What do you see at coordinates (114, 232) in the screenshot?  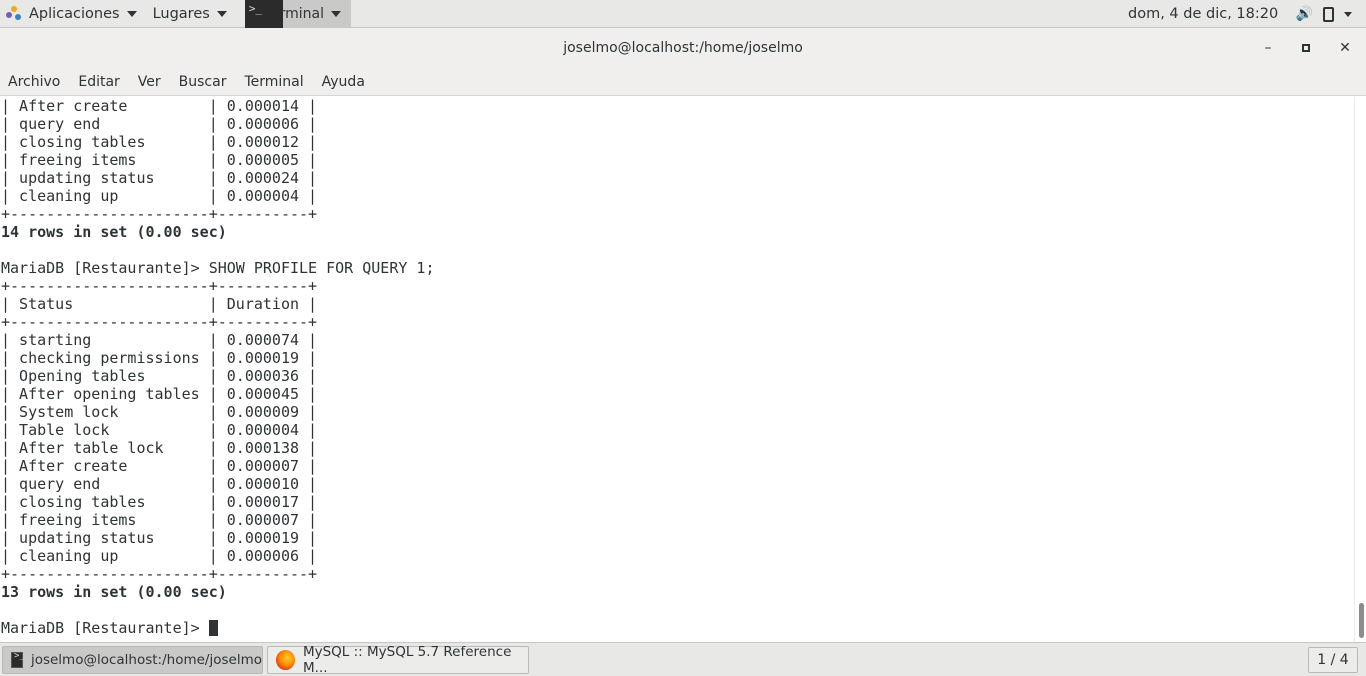 I see `terminal-line: 14 rows in set (0.00 sec)` at bounding box center [114, 232].